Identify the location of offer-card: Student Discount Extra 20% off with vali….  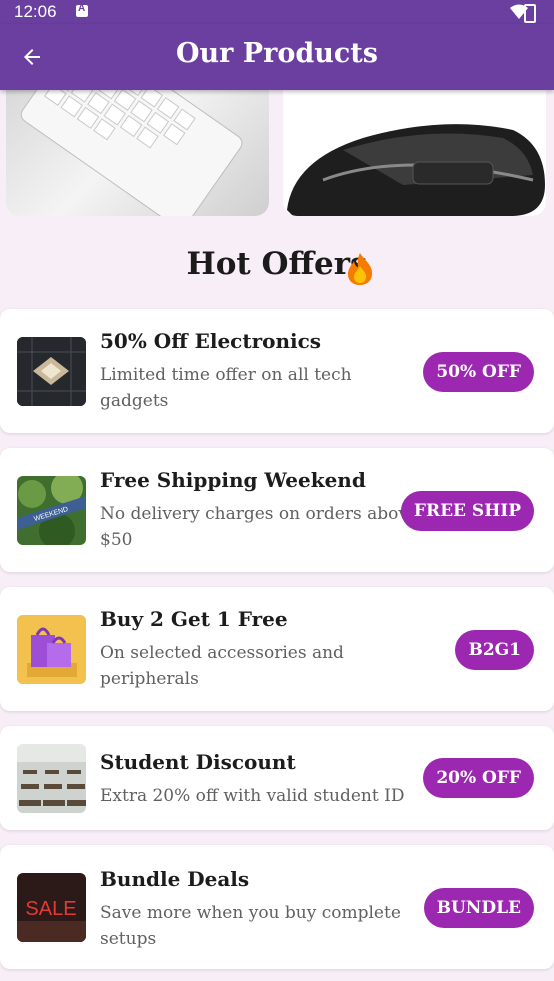
(277, 778).